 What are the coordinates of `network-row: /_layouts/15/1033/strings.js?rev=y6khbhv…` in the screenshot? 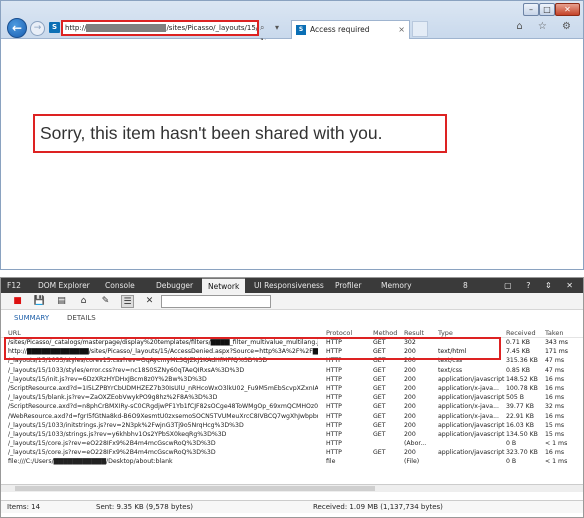 It's located at (292, 434).